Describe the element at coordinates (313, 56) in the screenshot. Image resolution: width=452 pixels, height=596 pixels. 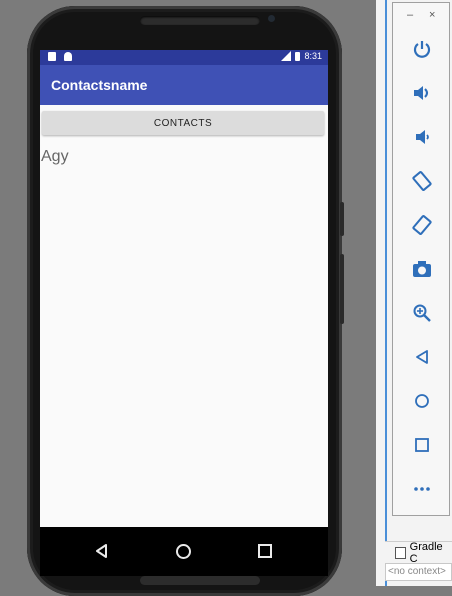
I see `status-time: 8:31` at that location.